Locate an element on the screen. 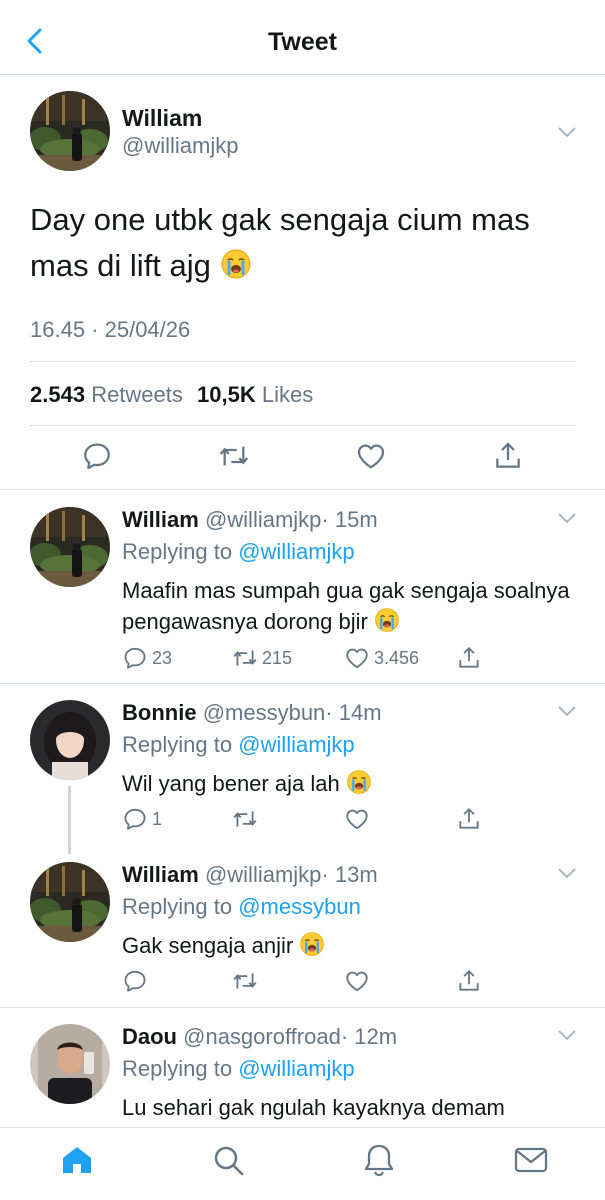 The height and width of the screenshot is (1200, 605). reply-header: William @williamjkp· 15m is located at coordinates (250, 520).